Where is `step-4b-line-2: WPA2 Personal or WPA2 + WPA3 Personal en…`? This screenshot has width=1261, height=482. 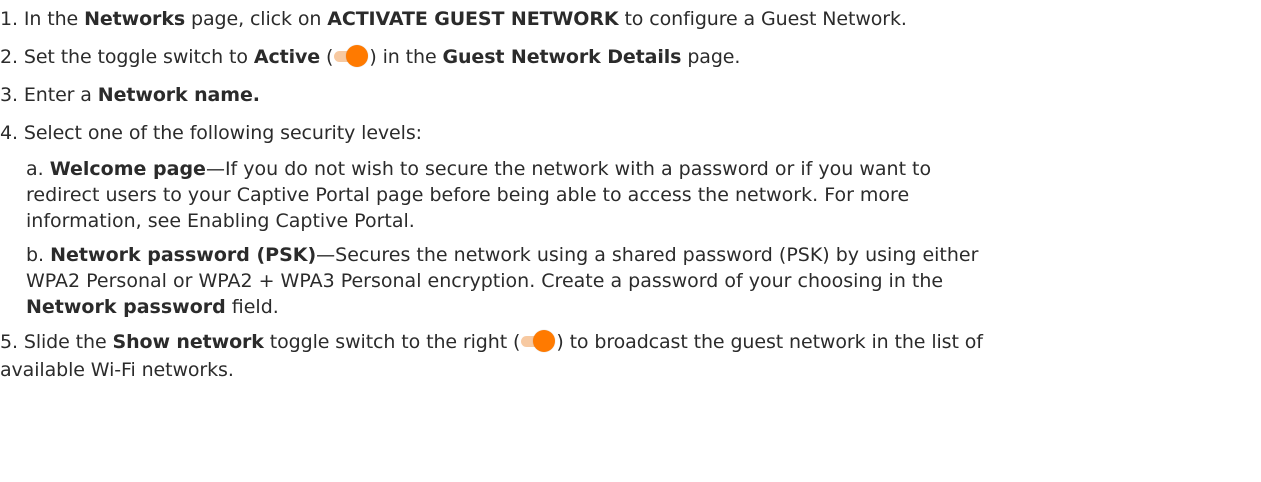
step-4b-line-2: WPA2 Personal or WPA2 + WPA3 Personal en… is located at coordinates (485, 281).